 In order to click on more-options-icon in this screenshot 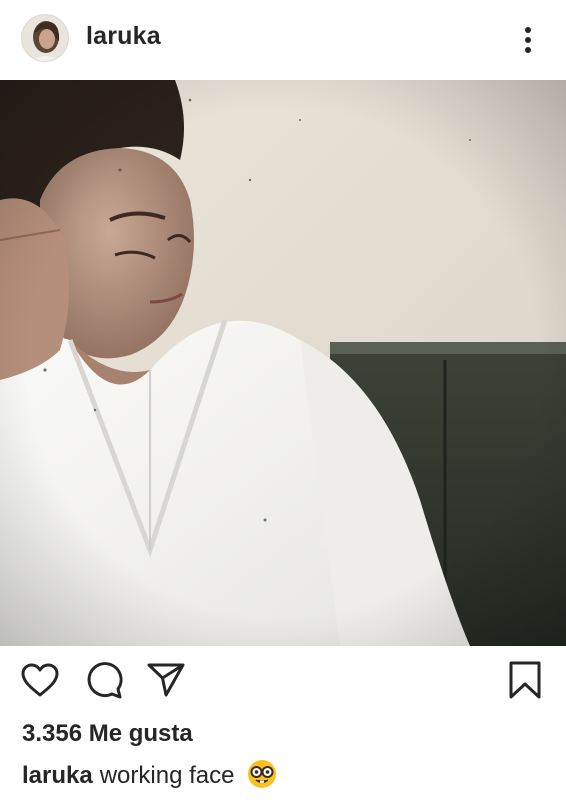, I will do `click(528, 40)`.